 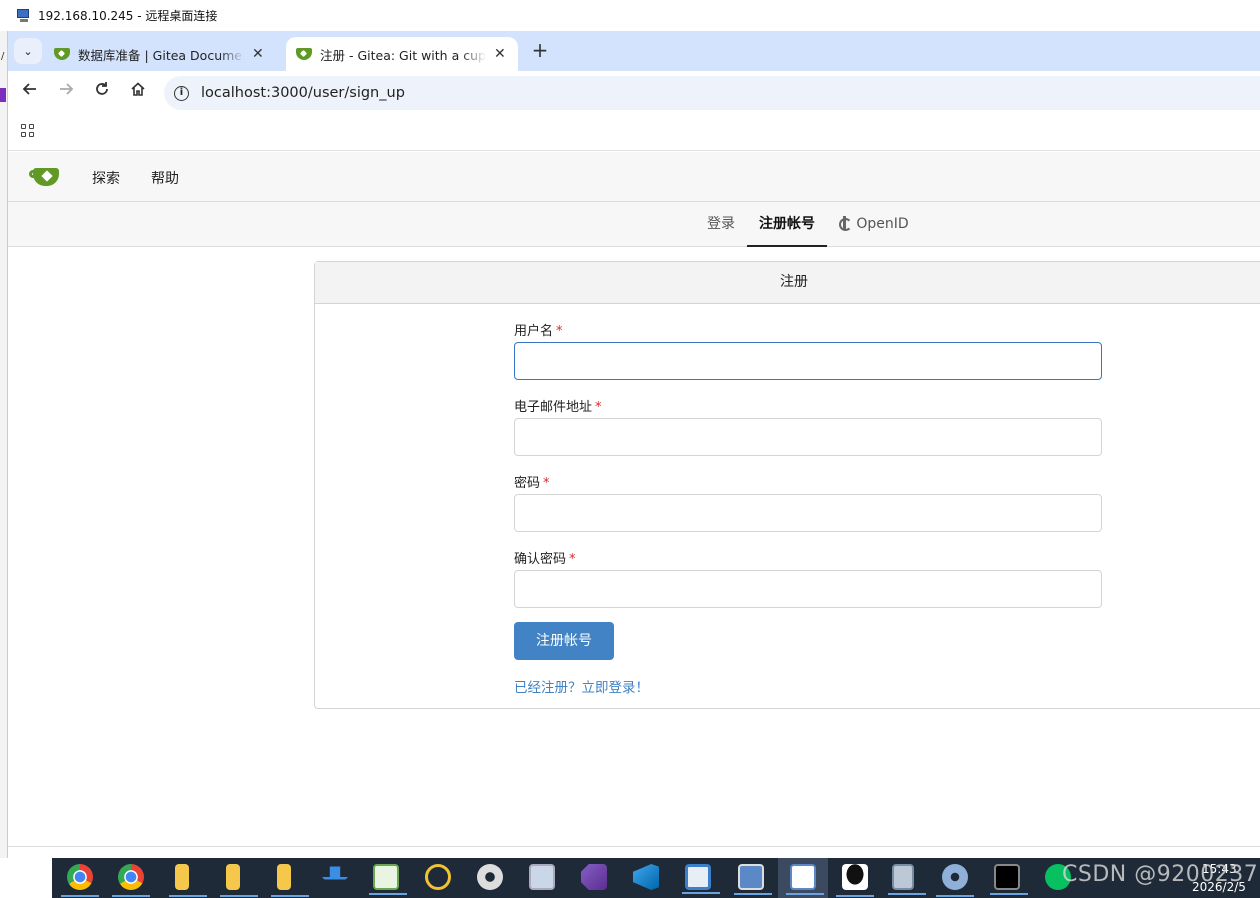 I want to click on bookmarks-bar, so click(x=634, y=132).